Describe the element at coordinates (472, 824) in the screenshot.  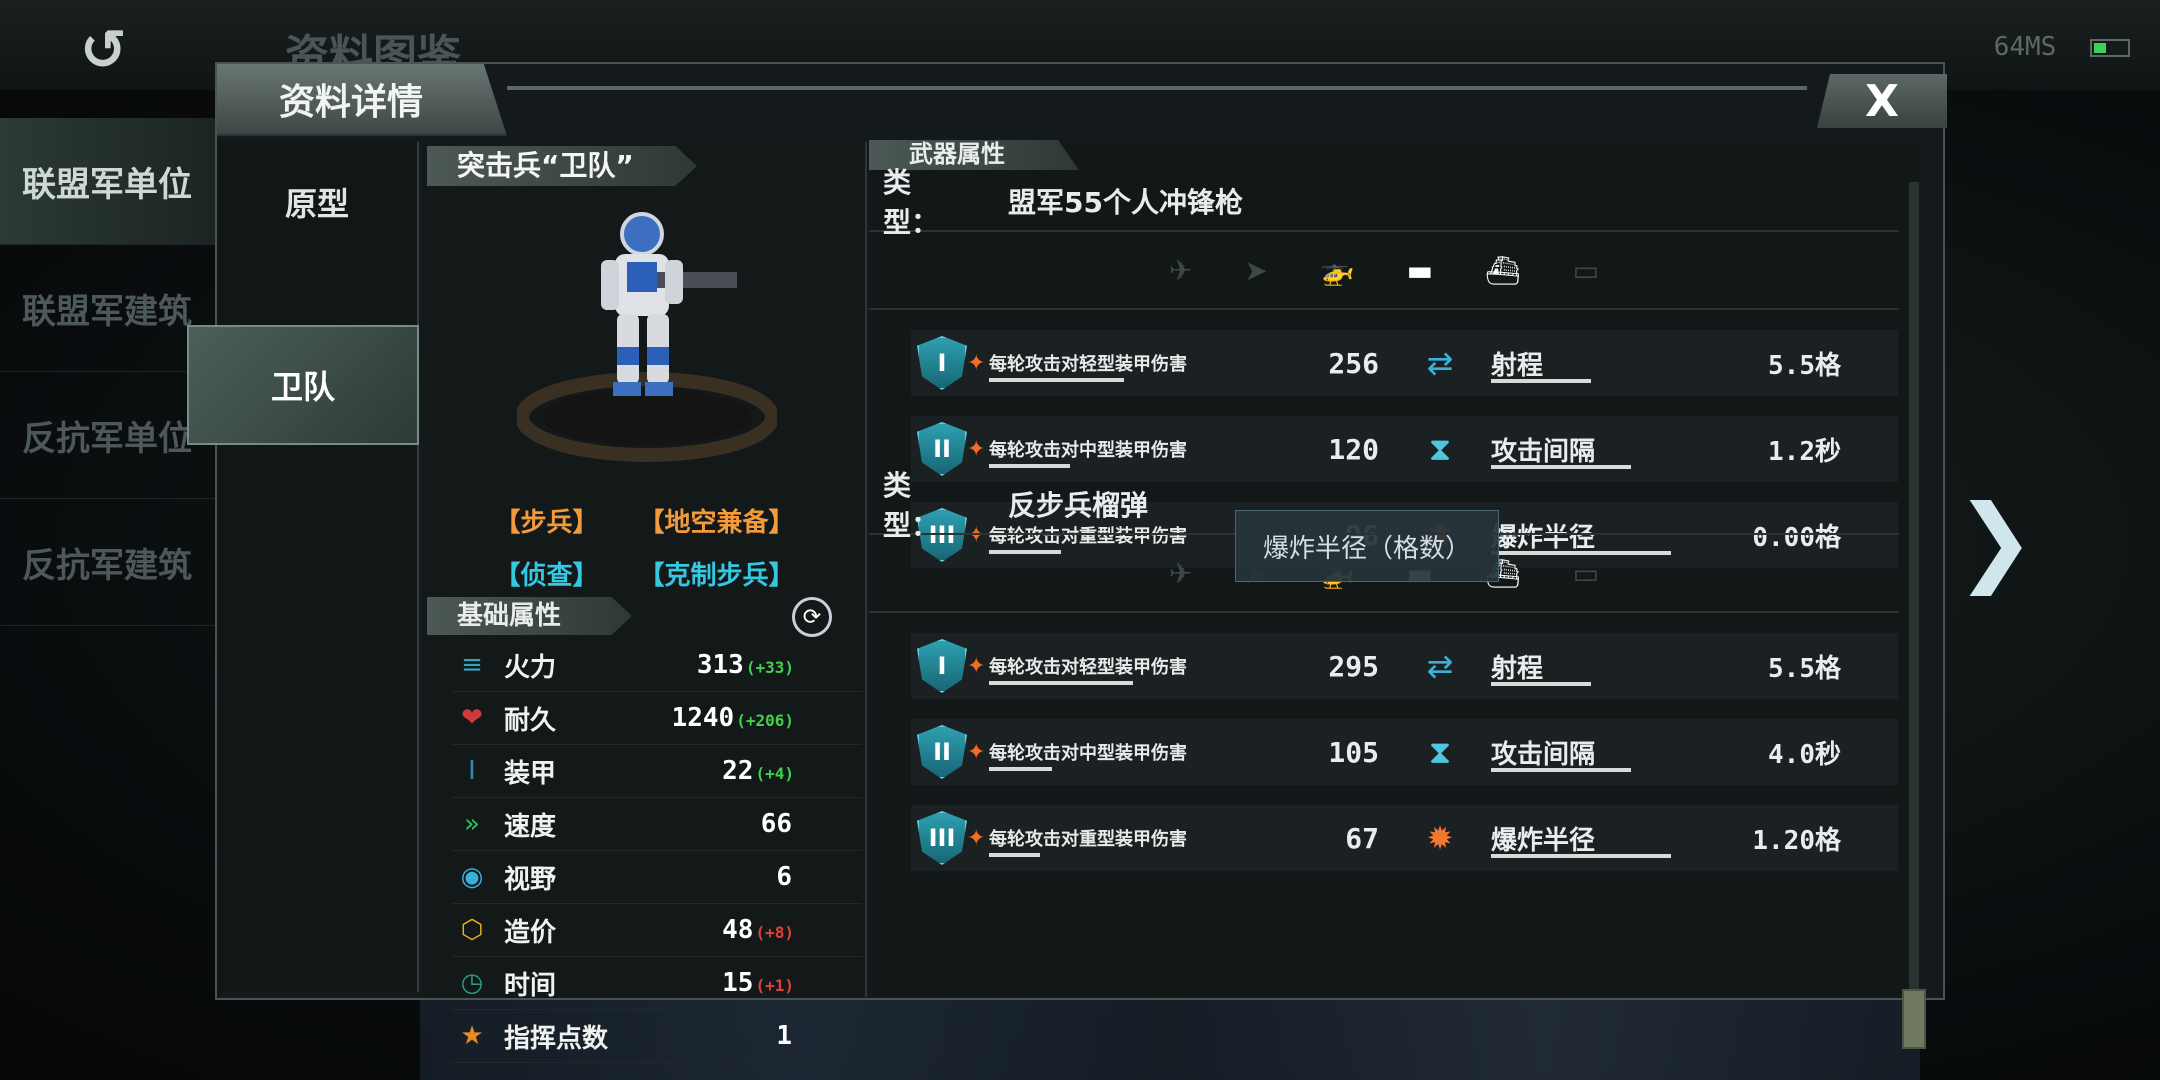
I see `speed-chevron-icon: »` at that location.